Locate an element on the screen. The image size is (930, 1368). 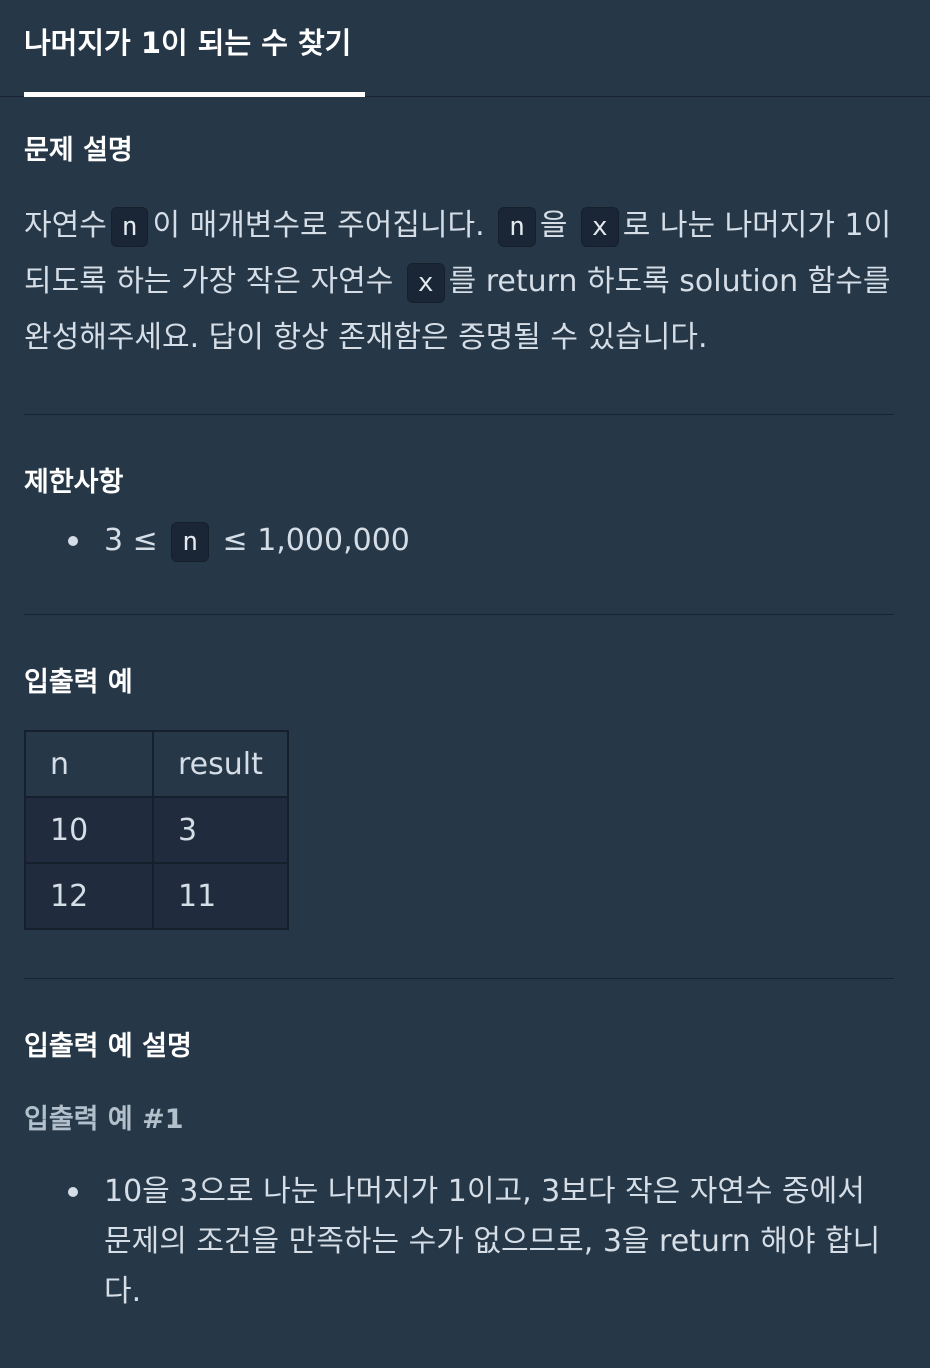
table-cell: 3 is located at coordinates (220, 830).